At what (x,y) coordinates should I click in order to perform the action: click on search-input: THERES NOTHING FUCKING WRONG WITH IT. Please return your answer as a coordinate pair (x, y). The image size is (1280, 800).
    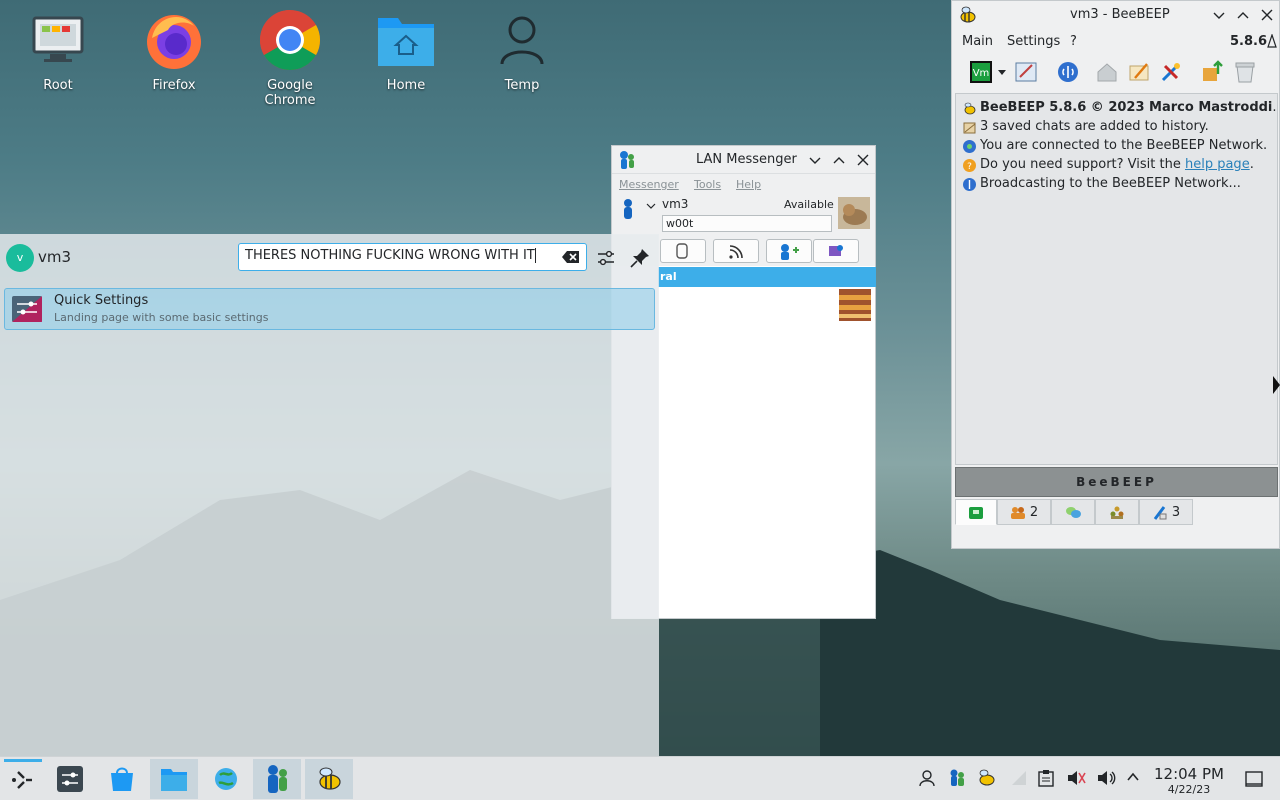
    Looking at the image, I should click on (412, 257).